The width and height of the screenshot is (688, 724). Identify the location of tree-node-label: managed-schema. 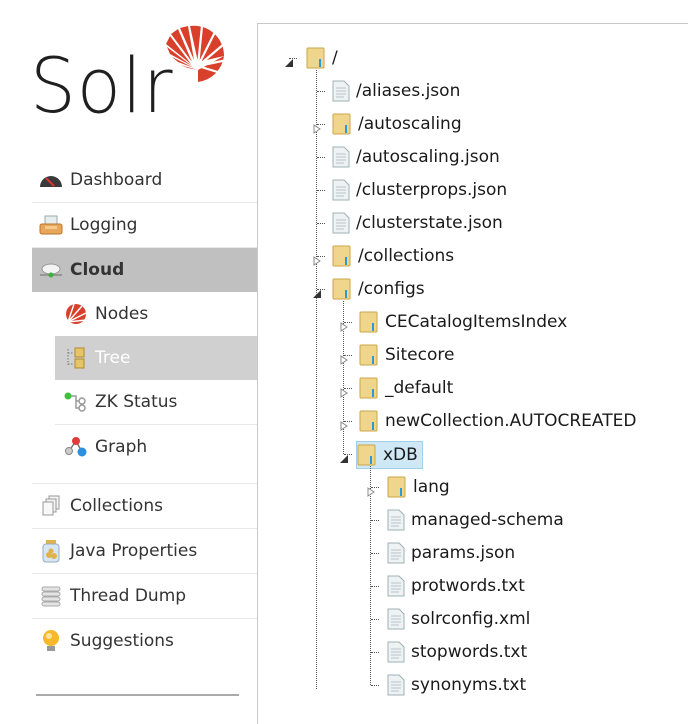
(487, 520).